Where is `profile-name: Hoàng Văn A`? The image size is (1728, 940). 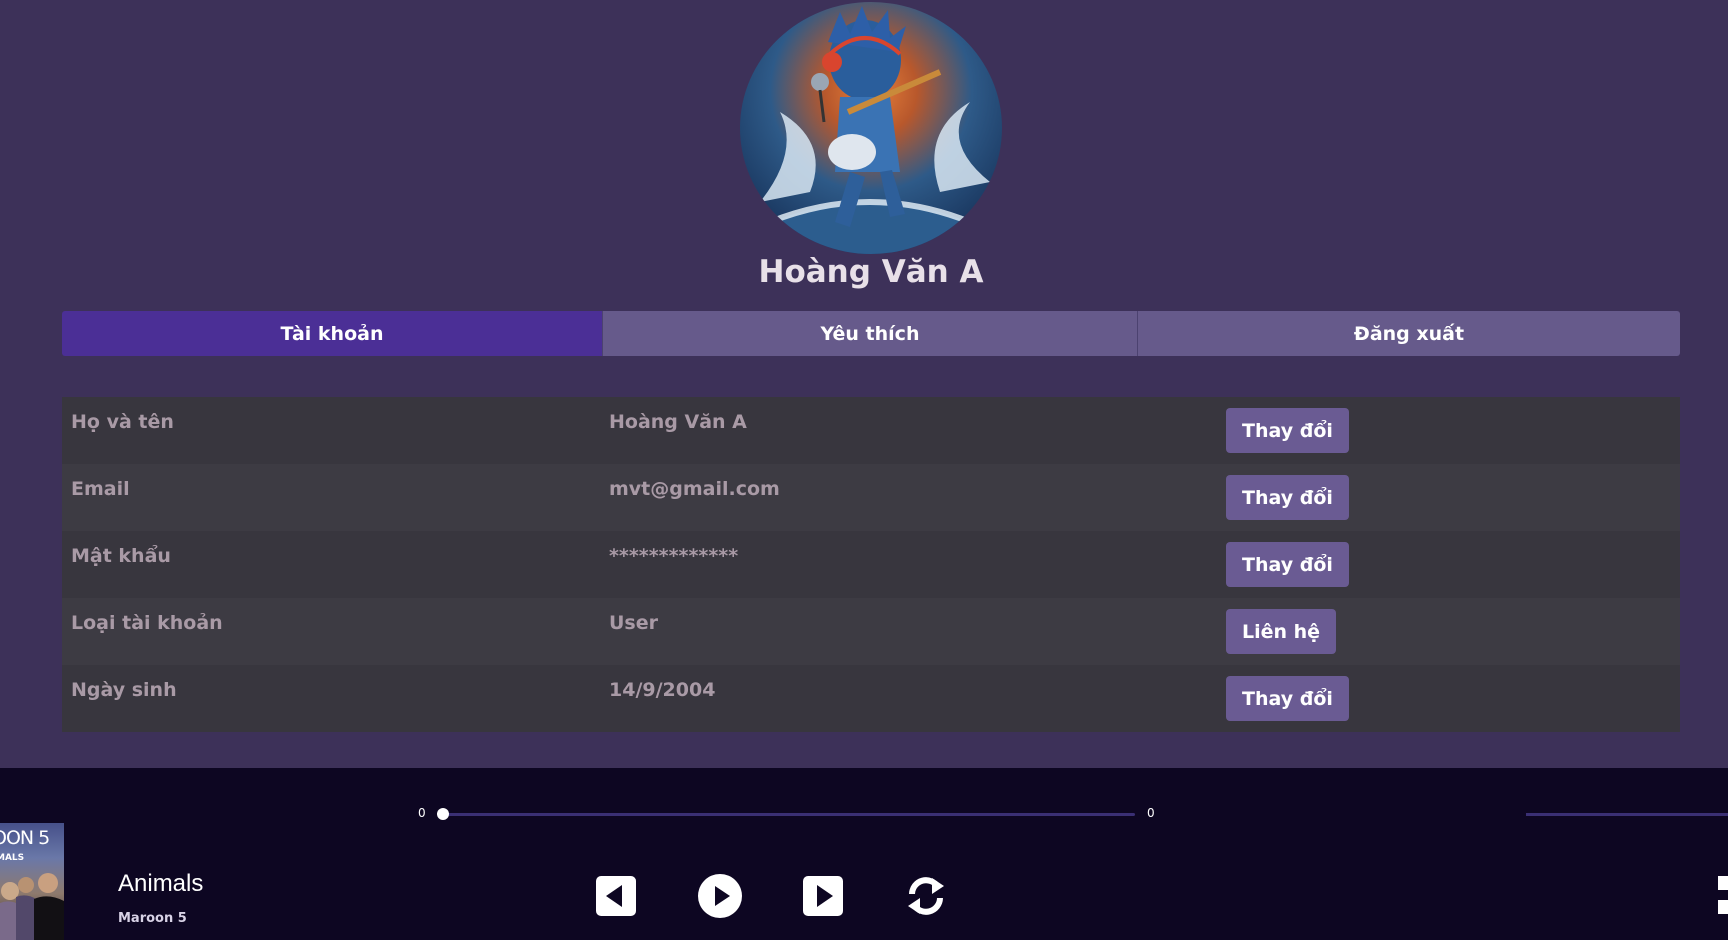 profile-name: Hoàng Văn A is located at coordinates (871, 272).